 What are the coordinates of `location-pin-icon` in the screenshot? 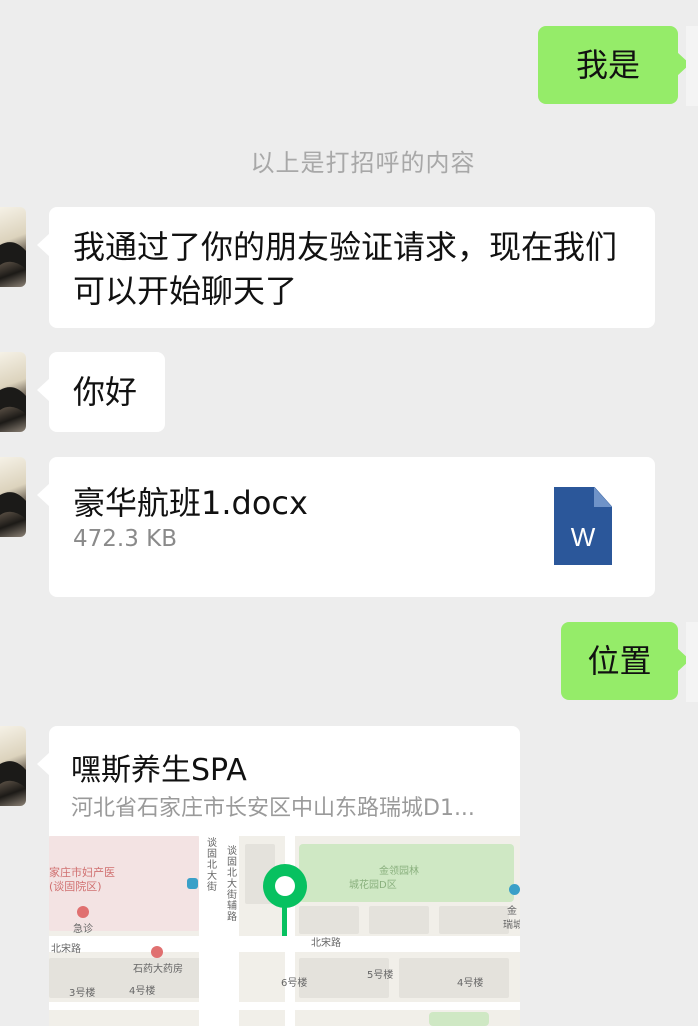 It's located at (285, 886).